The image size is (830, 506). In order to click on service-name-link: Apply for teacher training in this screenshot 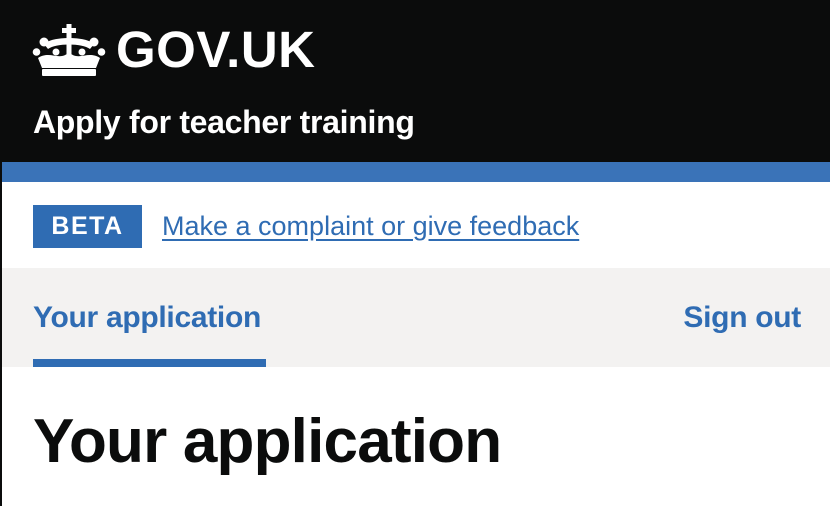, I will do `click(224, 122)`.